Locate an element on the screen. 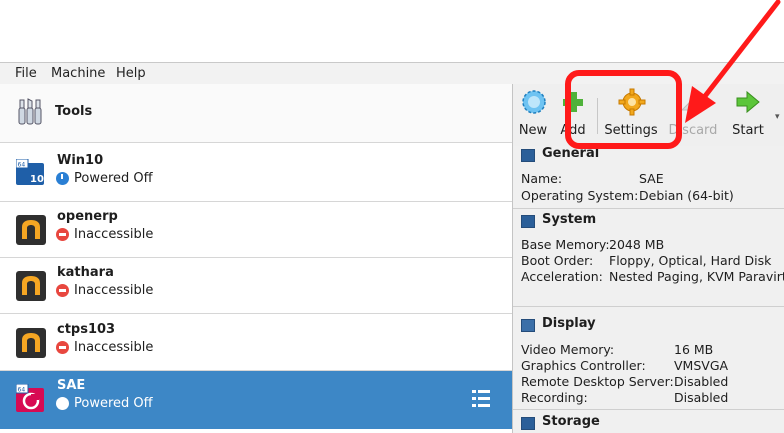 The height and width of the screenshot is (433, 784). tools-label: Tools is located at coordinates (74, 111).